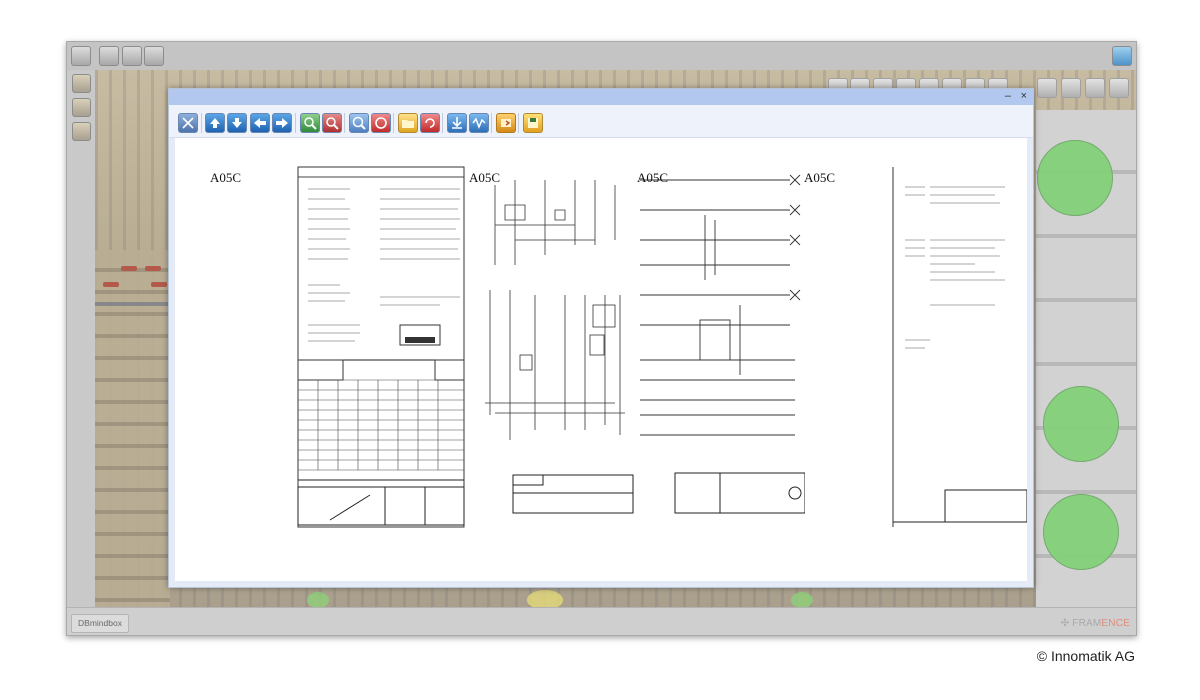 This screenshot has height=700, width=1200. What do you see at coordinates (100, 623) in the screenshot?
I see `dbmindbox-tab: DBmindbox` at bounding box center [100, 623].